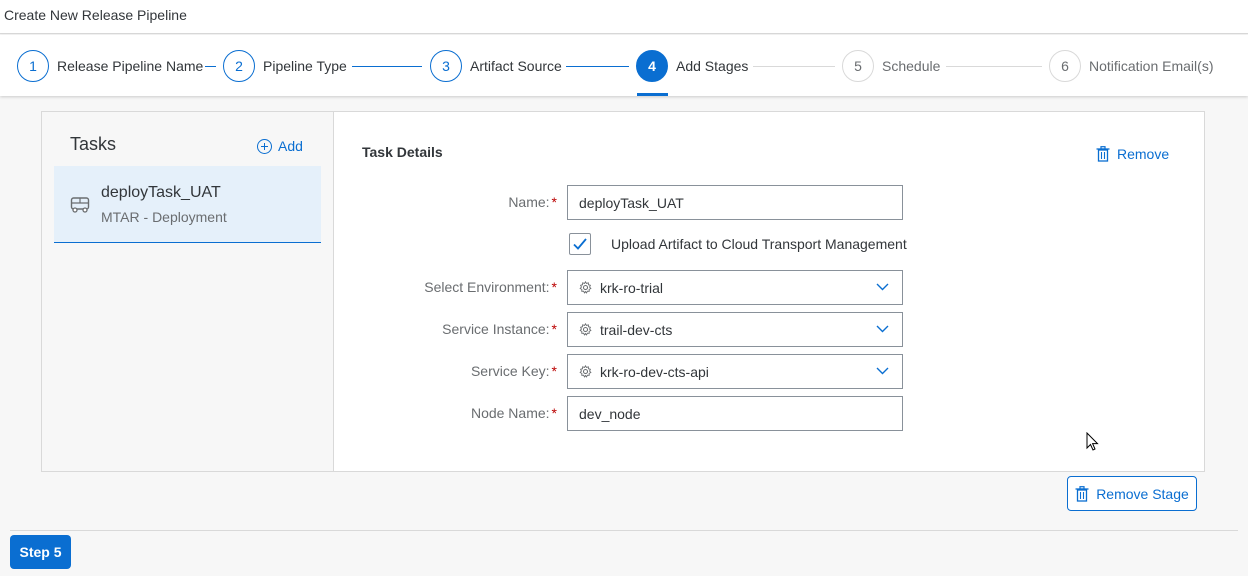 This screenshot has height=576, width=1248. What do you see at coordinates (264, 146) in the screenshot?
I see `add-circle-icon` at bounding box center [264, 146].